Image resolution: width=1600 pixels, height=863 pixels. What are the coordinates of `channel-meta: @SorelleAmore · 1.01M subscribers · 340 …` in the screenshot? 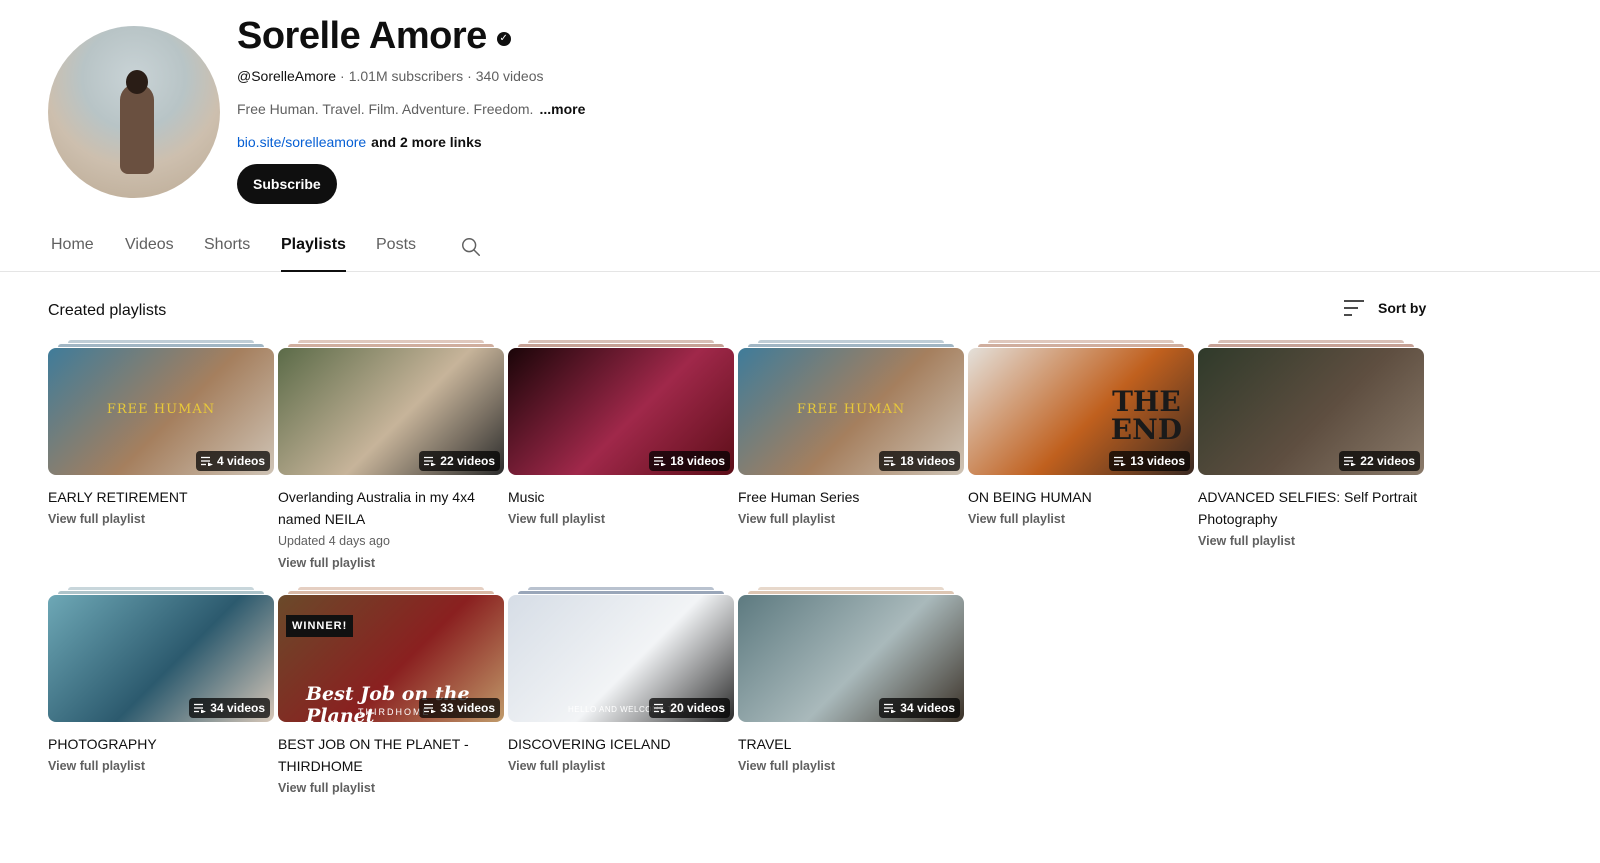 It's located at (411, 76).